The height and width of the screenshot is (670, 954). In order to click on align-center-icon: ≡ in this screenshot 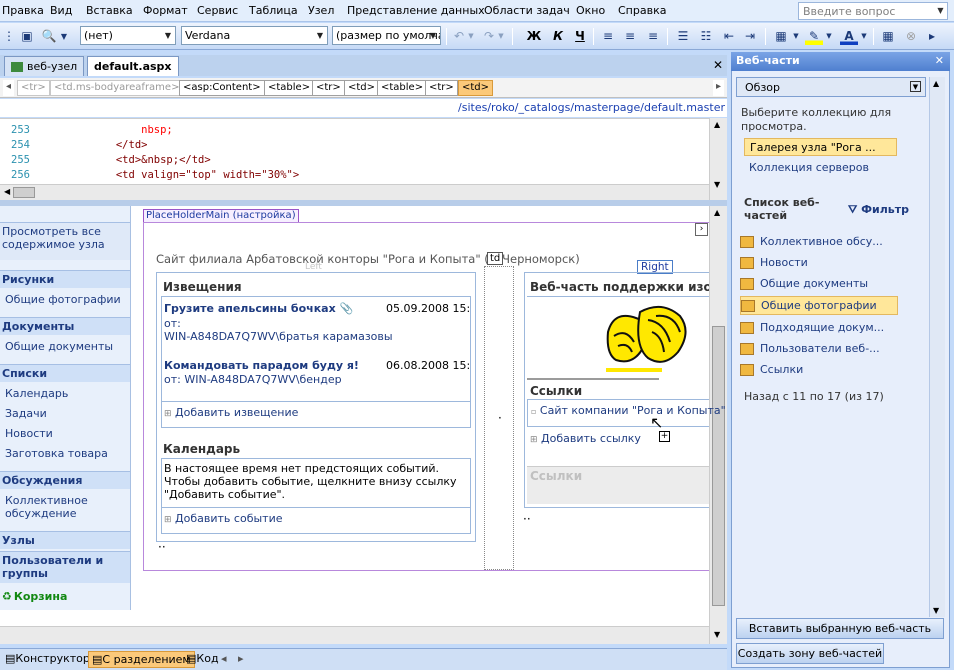, I will do `click(630, 36)`.